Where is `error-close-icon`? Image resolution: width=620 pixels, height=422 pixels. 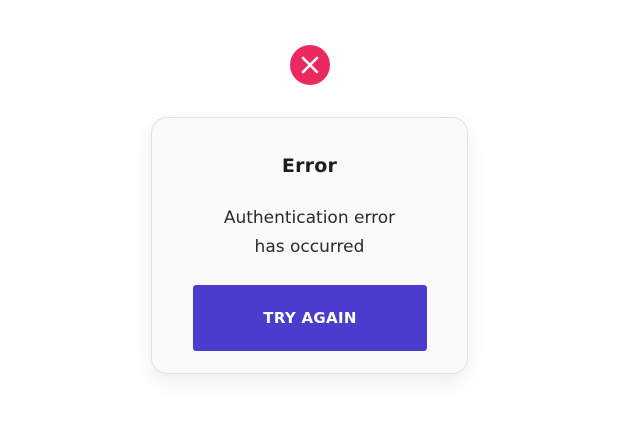
error-close-icon is located at coordinates (310, 65).